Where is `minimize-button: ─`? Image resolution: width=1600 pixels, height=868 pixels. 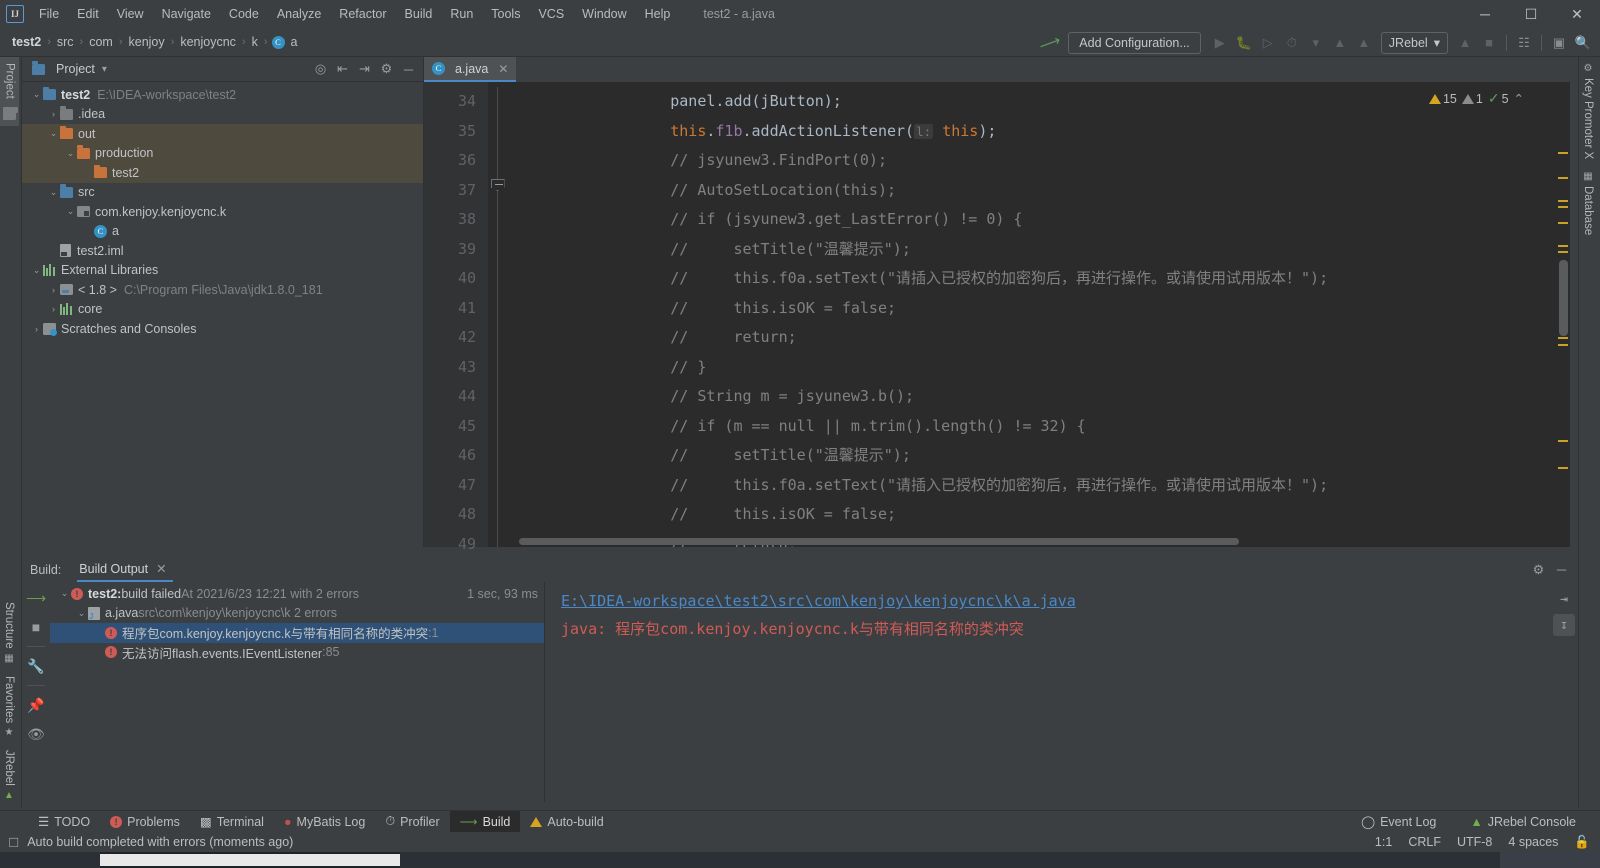
minimize-button: ─ is located at coordinates (1485, 14).